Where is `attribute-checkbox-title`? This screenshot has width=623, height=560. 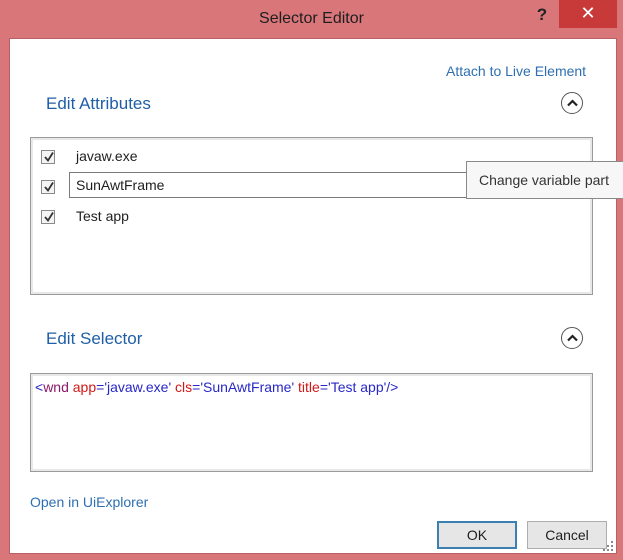 attribute-checkbox-title is located at coordinates (48, 217).